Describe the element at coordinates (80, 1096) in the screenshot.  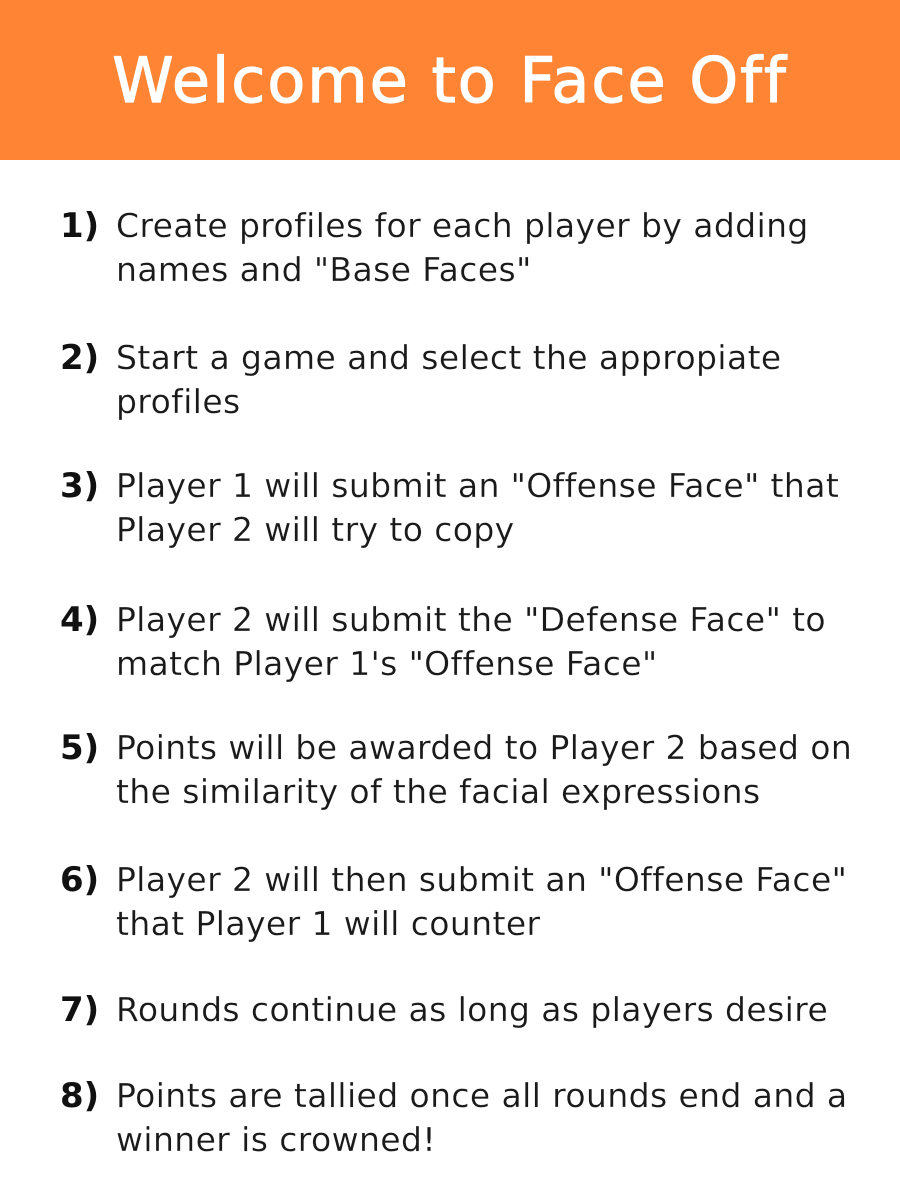
I see `step-number: 8)` at that location.